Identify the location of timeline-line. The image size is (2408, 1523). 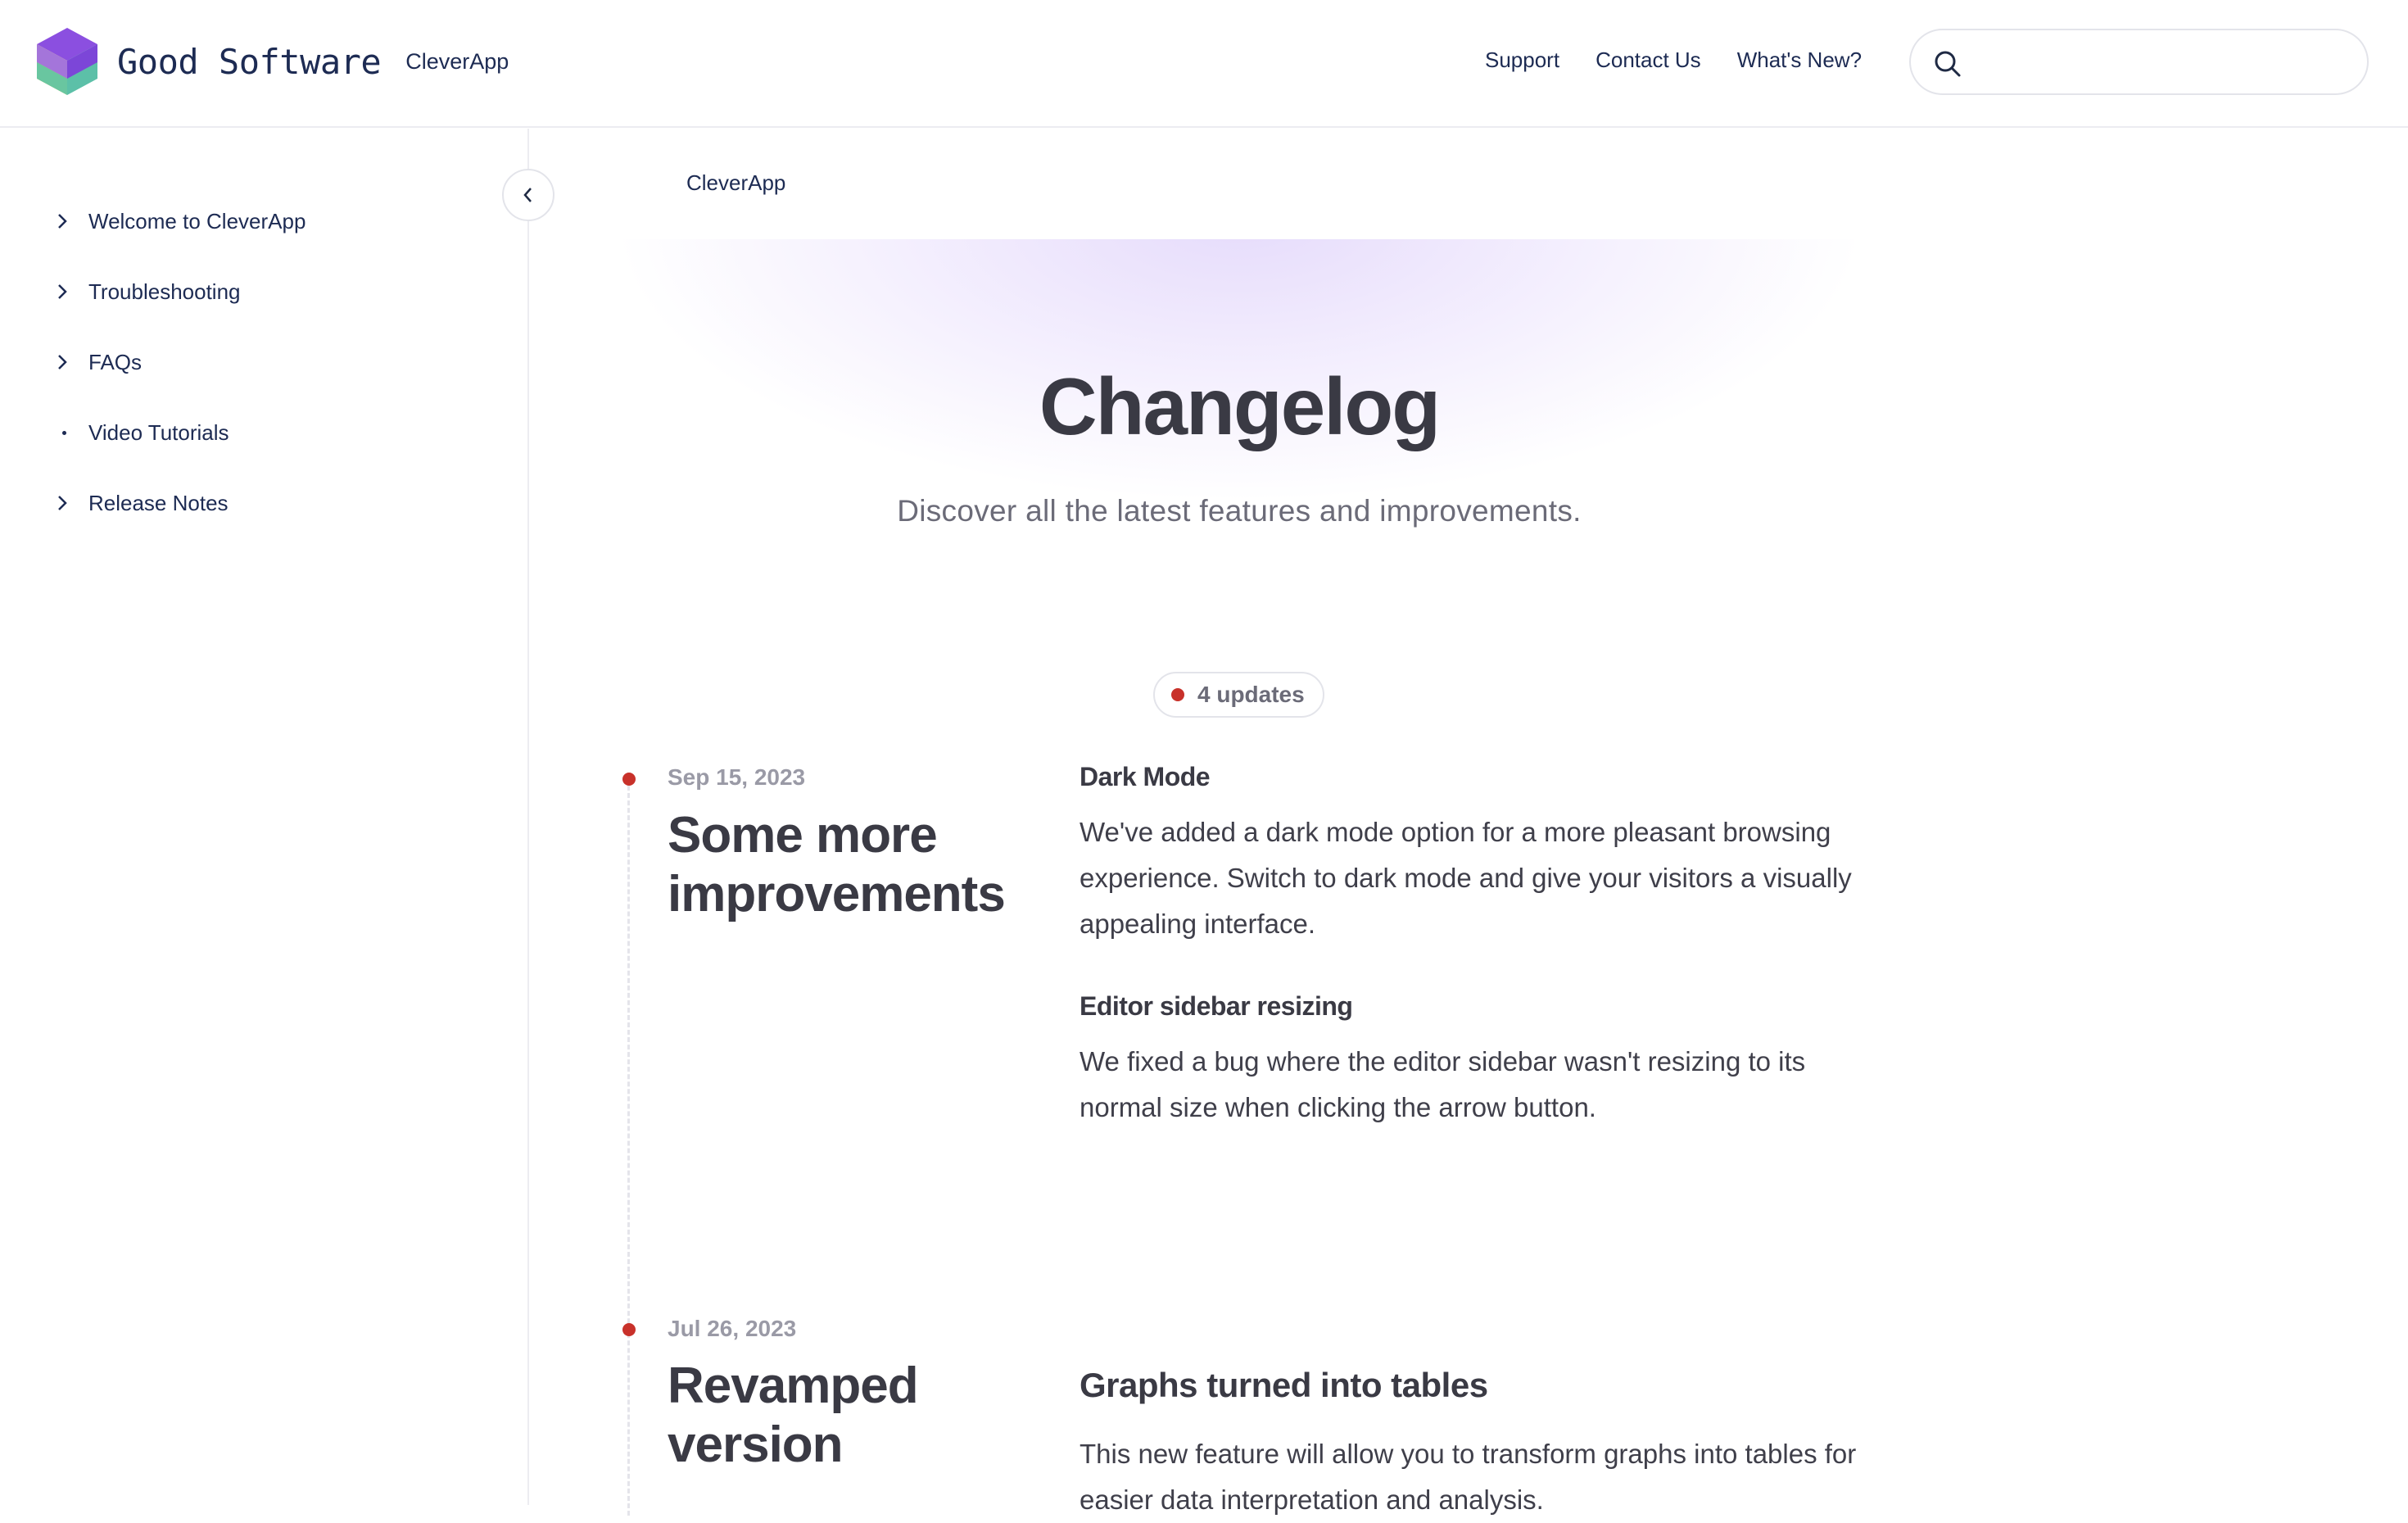
(628, 1147).